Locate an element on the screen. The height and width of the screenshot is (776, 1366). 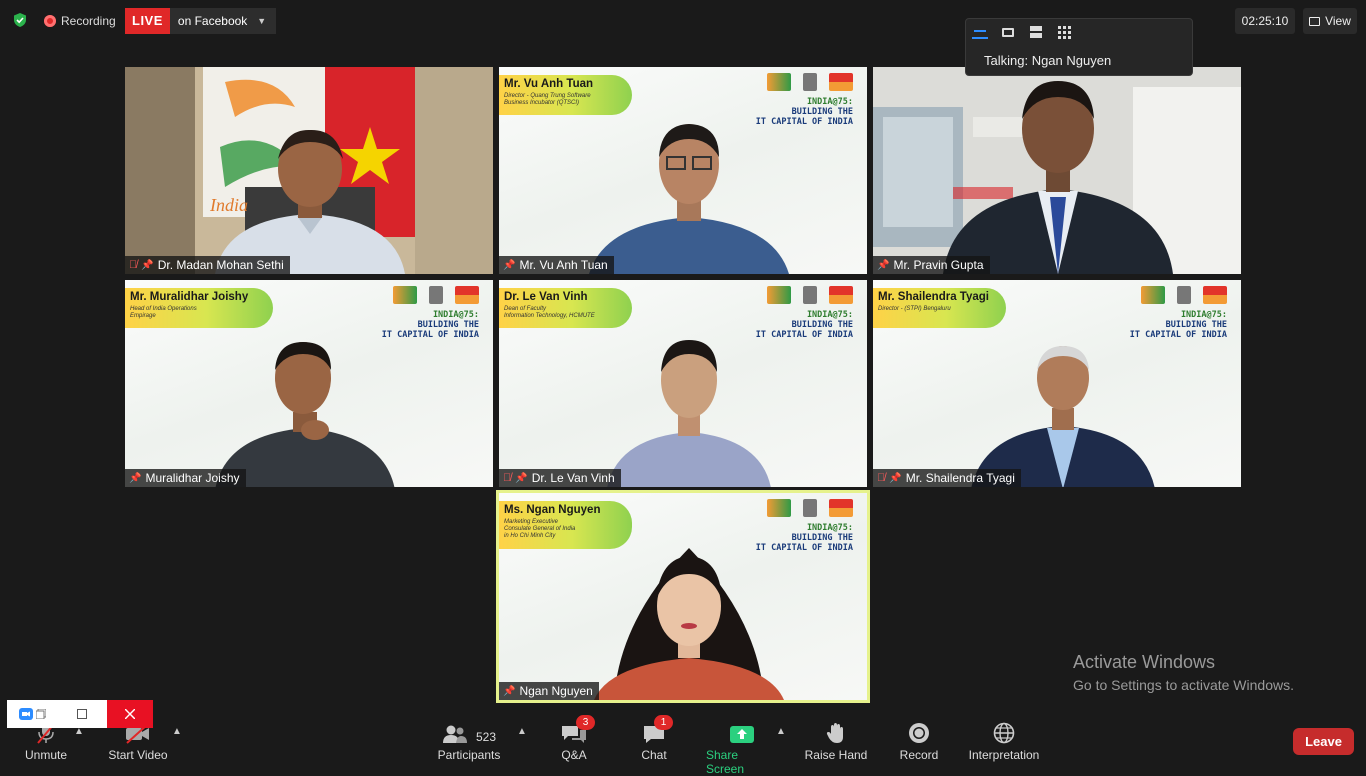
record-icon is located at coordinates (919, 732).